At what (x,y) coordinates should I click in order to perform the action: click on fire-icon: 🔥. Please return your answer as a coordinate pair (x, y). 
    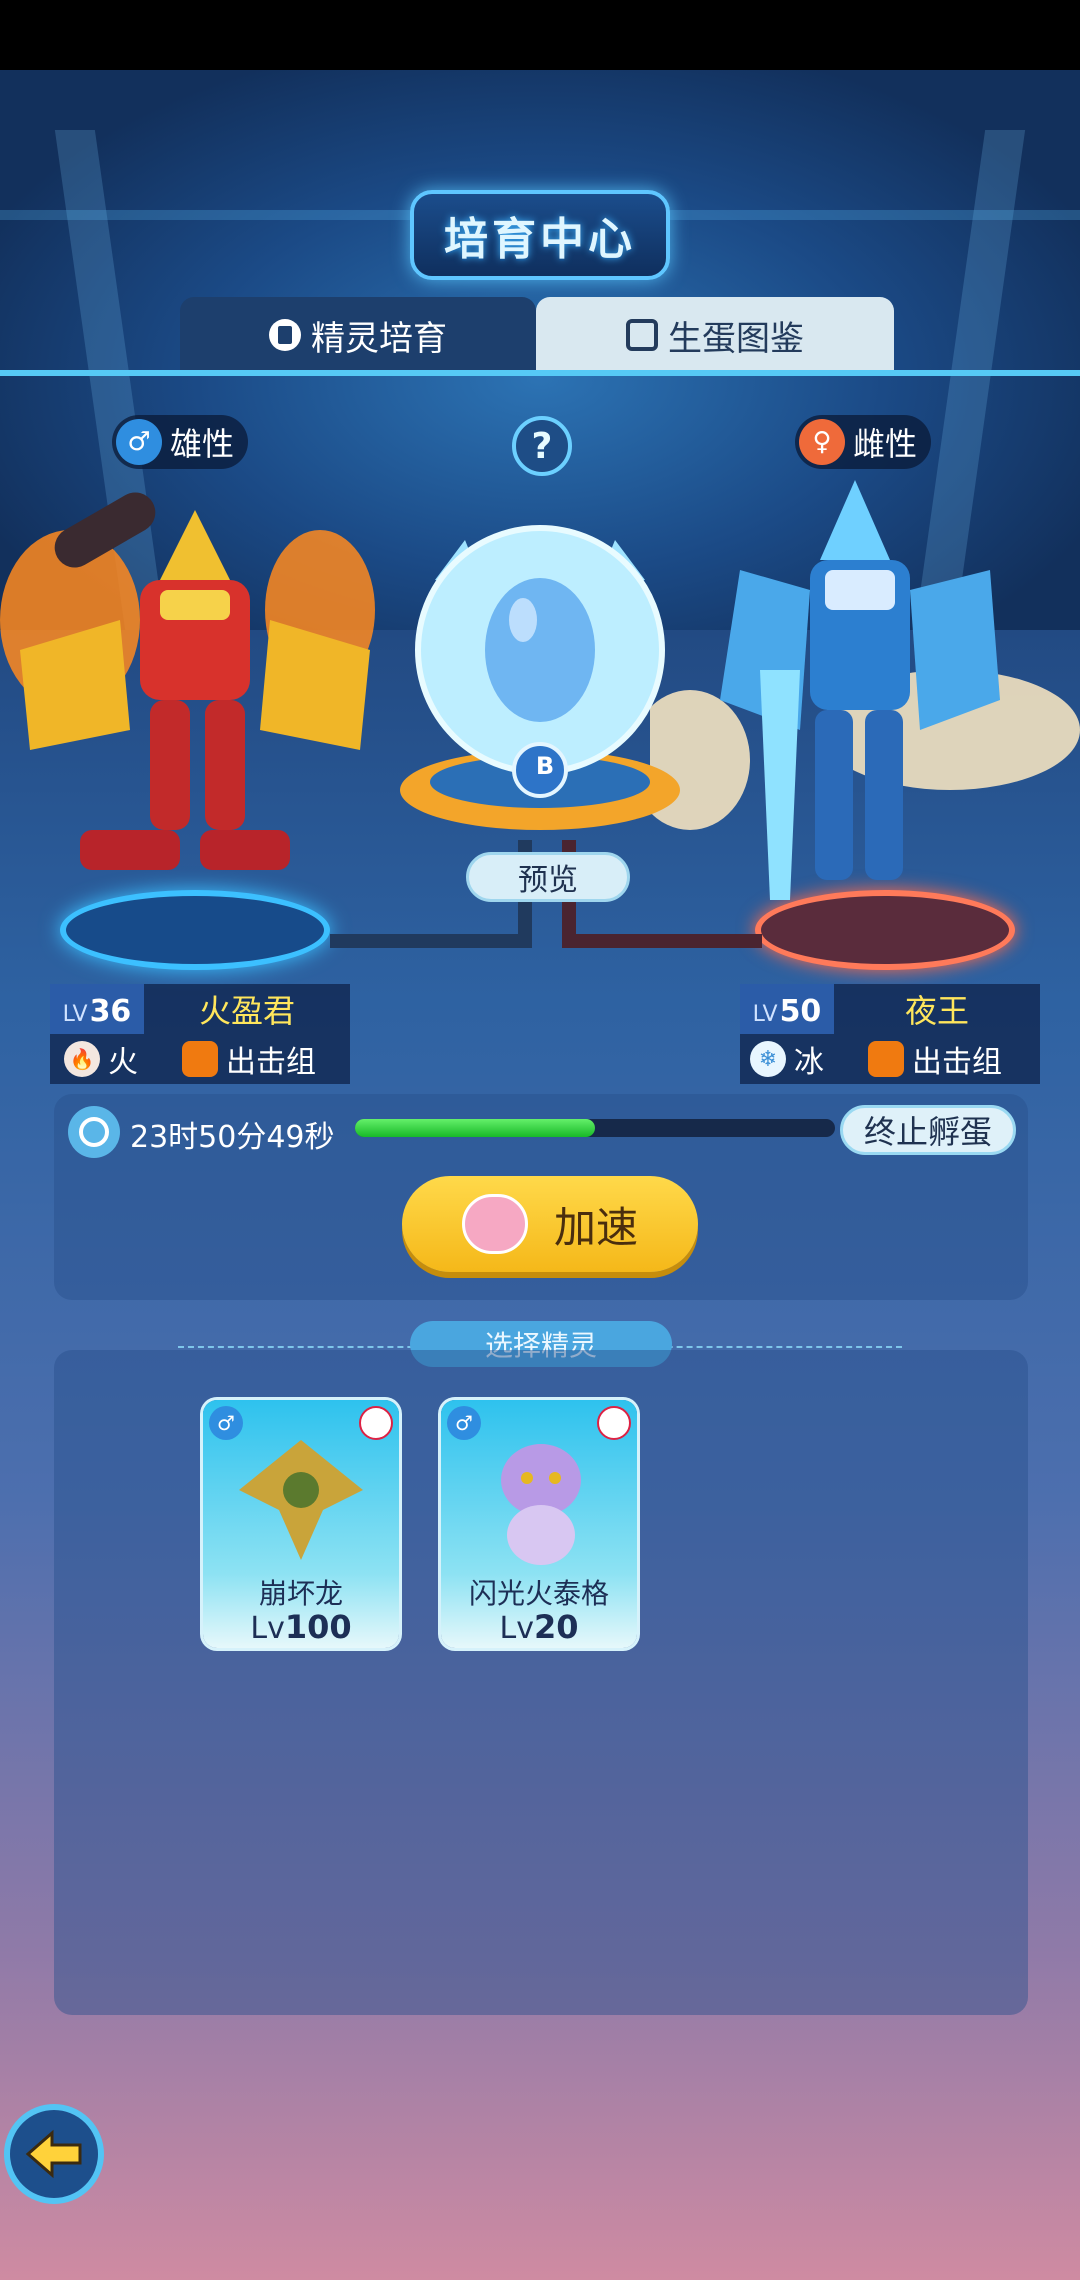
    Looking at the image, I should click on (82, 1059).